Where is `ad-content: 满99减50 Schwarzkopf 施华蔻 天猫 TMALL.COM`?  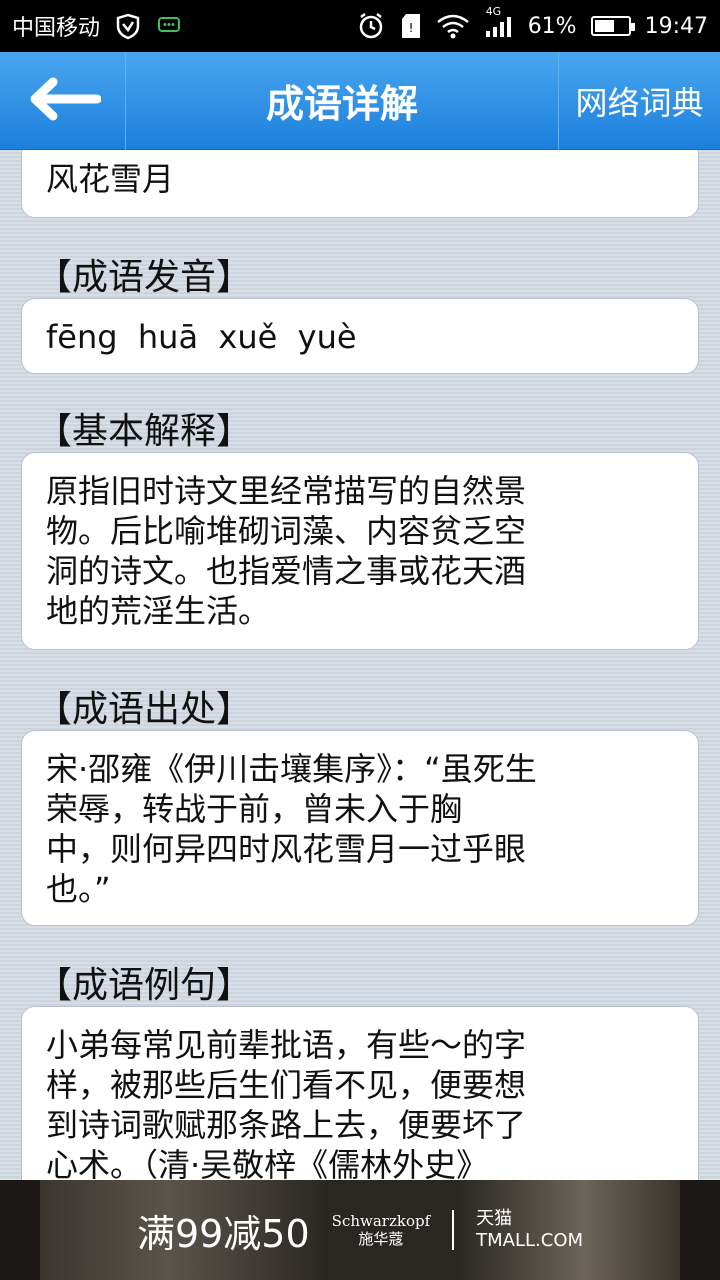 ad-content: 满99减50 Schwarzkopf 施华蔻 天猫 TMALL.COM is located at coordinates (360, 1230).